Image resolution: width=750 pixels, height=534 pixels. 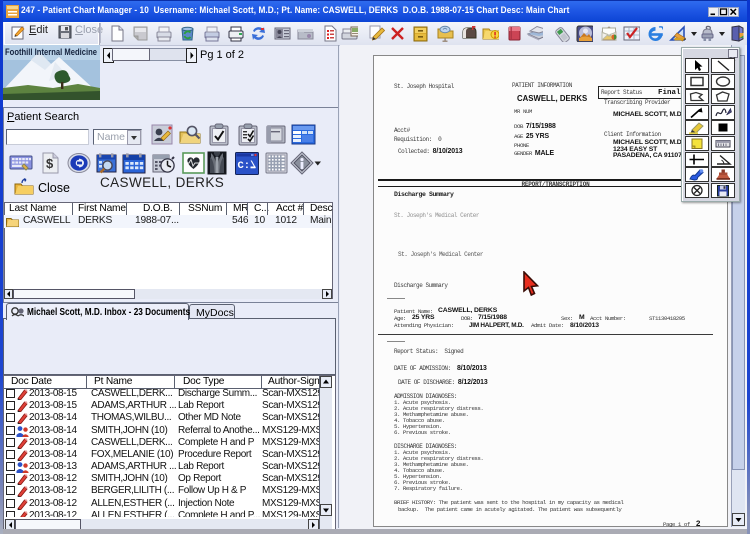 What do you see at coordinates (247, 166) in the screenshot?
I see `svg-text: C:\` at bounding box center [247, 166].